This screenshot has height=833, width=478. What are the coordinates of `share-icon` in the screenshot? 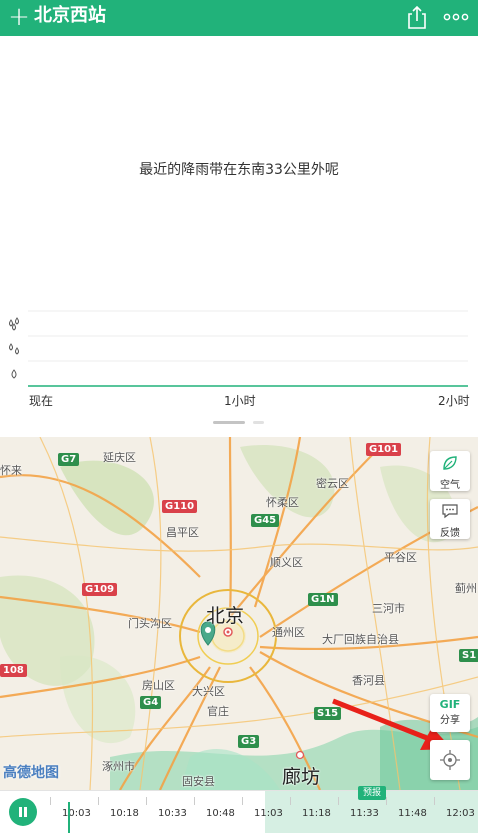 It's located at (417, 17).